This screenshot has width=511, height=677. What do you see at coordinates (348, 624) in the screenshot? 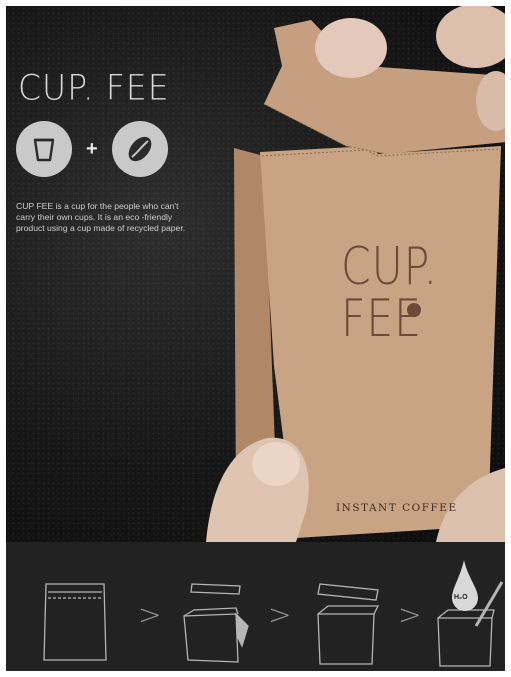
I see `open-cup-icon` at bounding box center [348, 624].